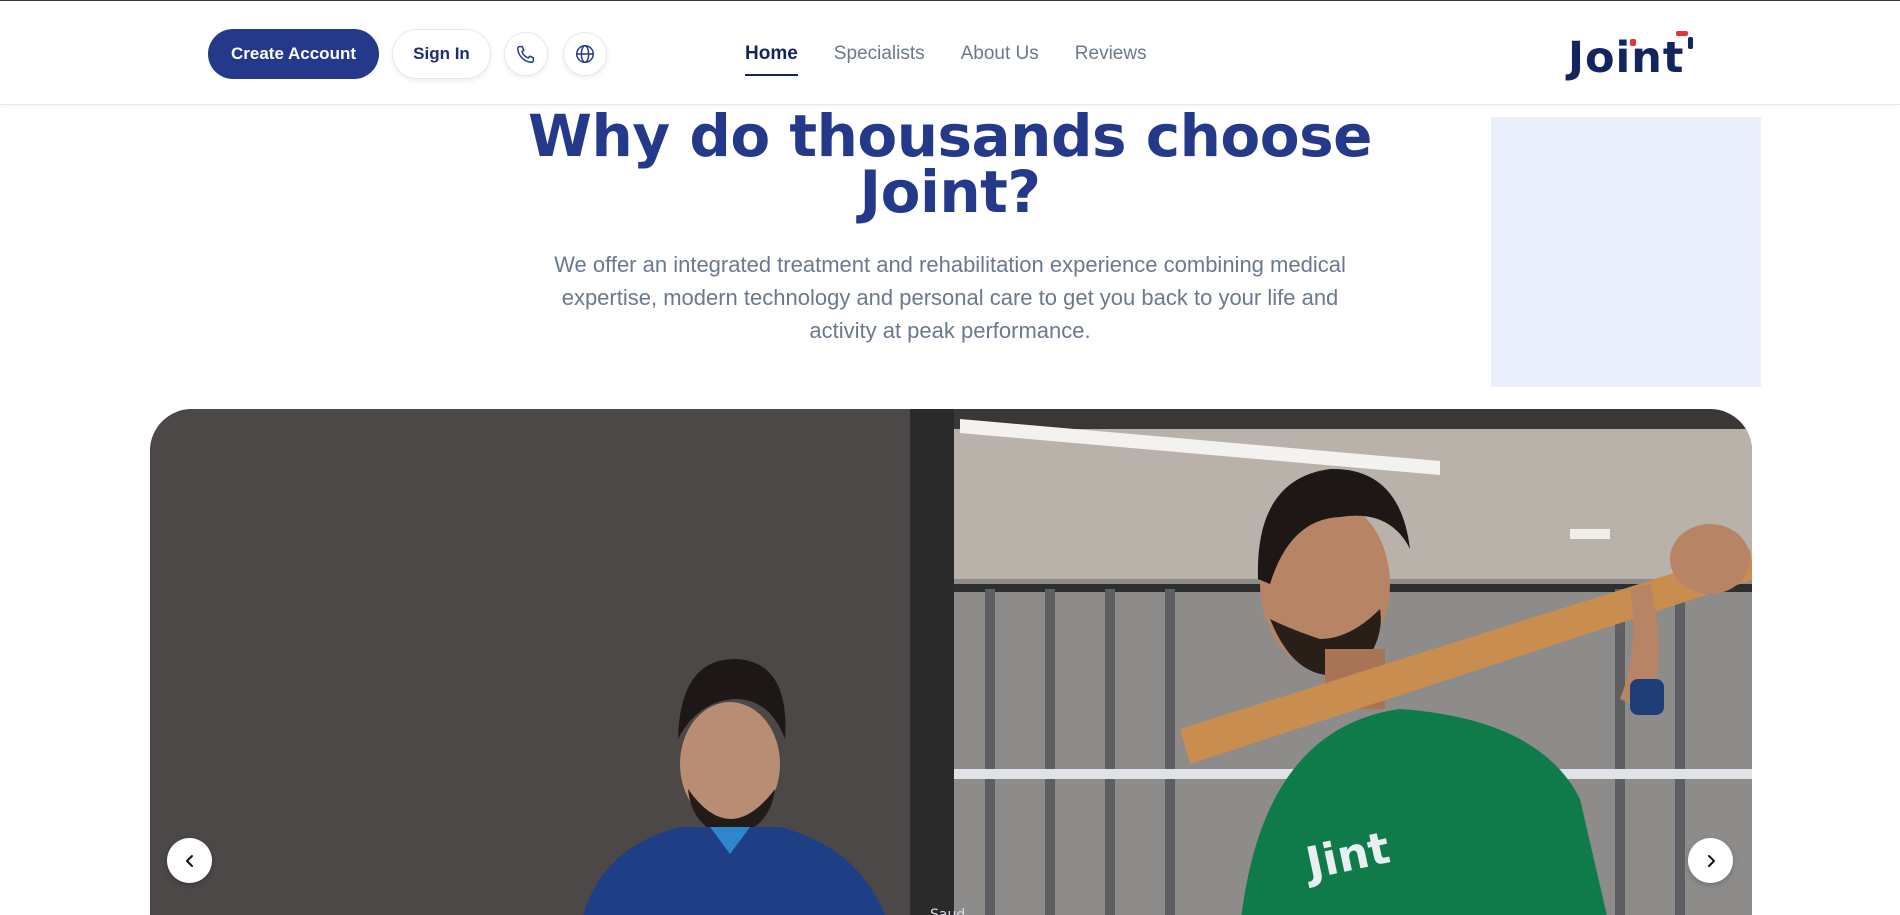 This screenshot has height=915, width=1900. What do you see at coordinates (1626, 252) in the screenshot?
I see `side-image-placeholder` at bounding box center [1626, 252].